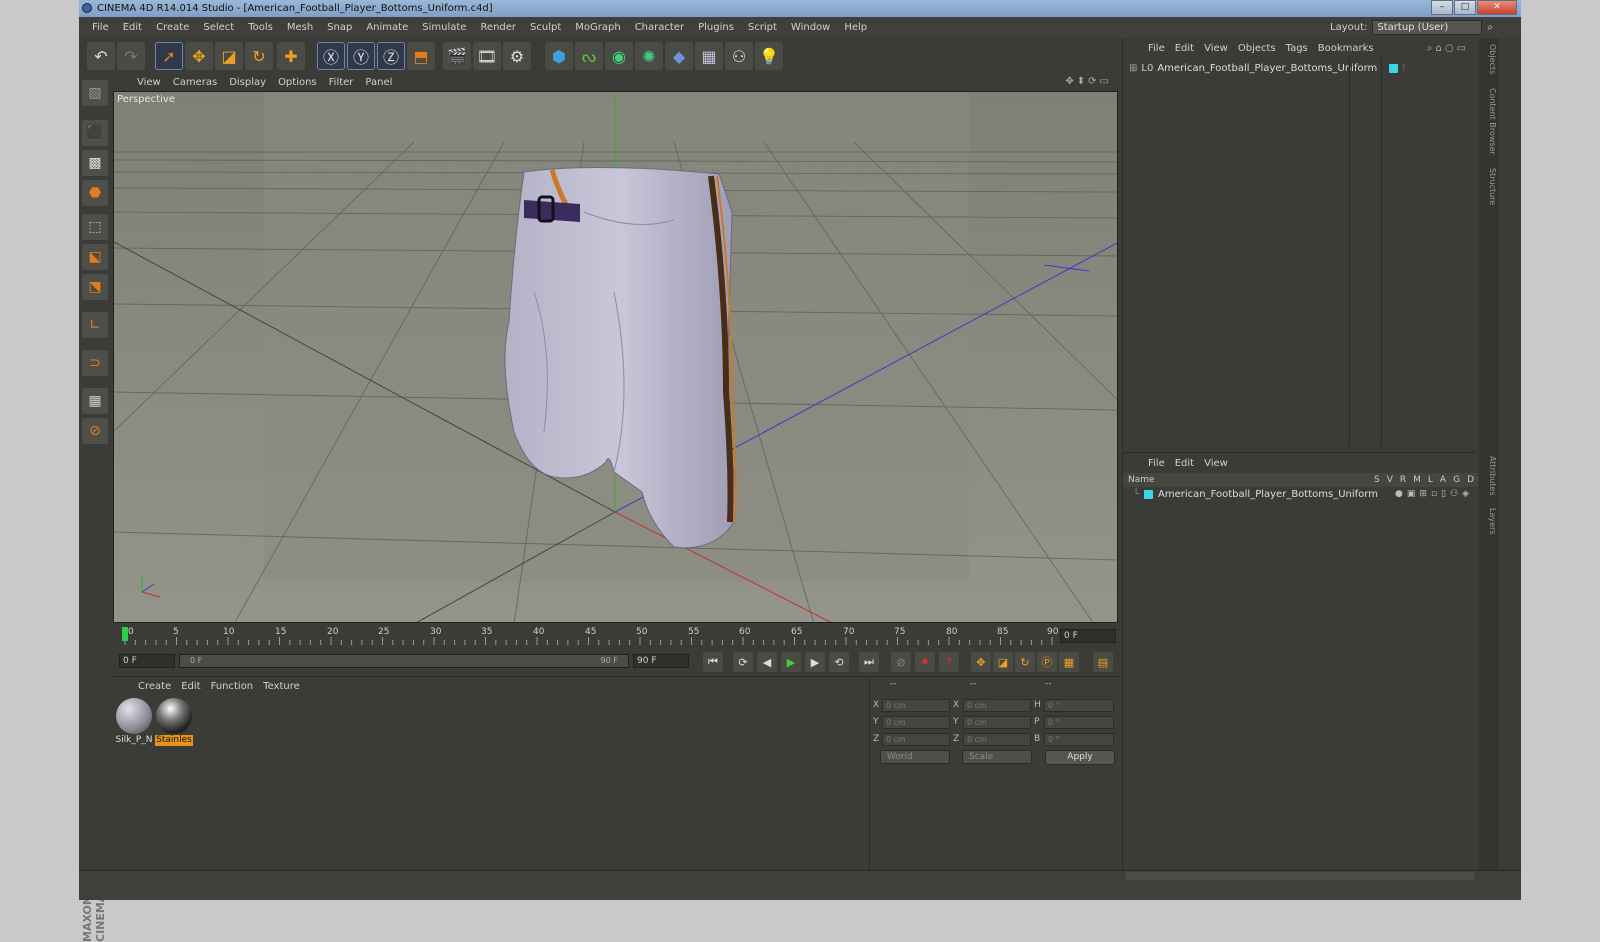 The width and height of the screenshot is (1600, 942). I want to click on viewport-menu-display: Display, so click(247, 82).